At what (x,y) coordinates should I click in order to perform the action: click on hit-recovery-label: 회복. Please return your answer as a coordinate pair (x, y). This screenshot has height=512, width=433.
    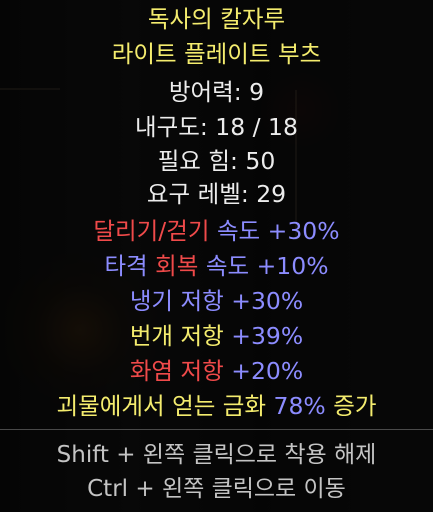
    Looking at the image, I should click on (177, 266).